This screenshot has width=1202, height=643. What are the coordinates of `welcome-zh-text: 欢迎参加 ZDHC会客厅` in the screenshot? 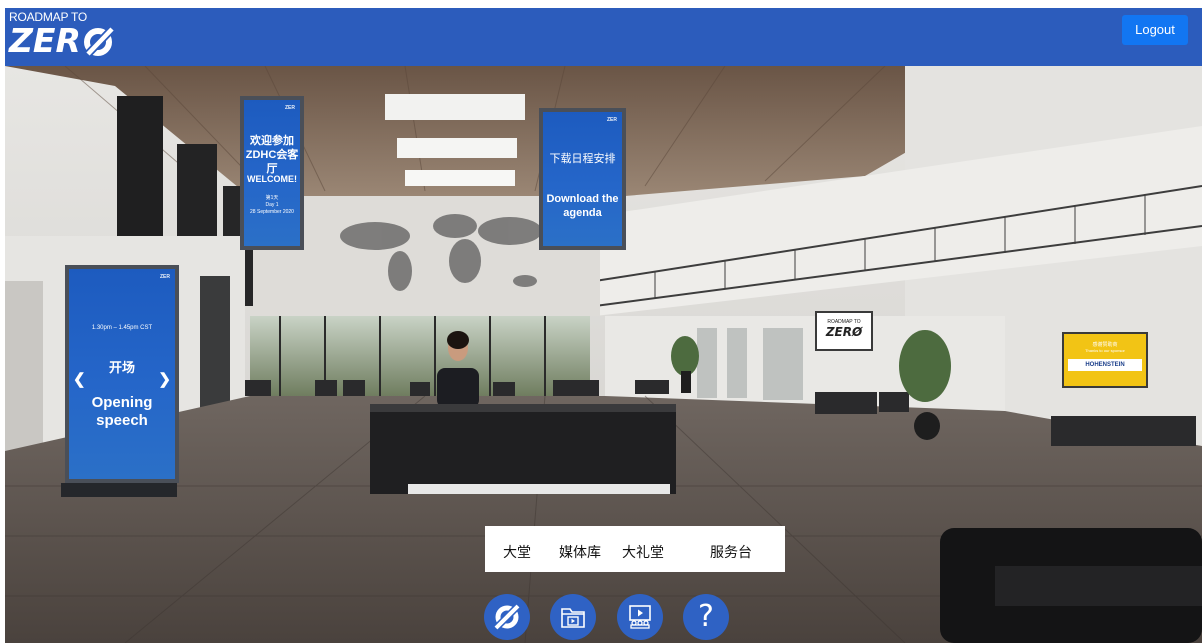 It's located at (272, 155).